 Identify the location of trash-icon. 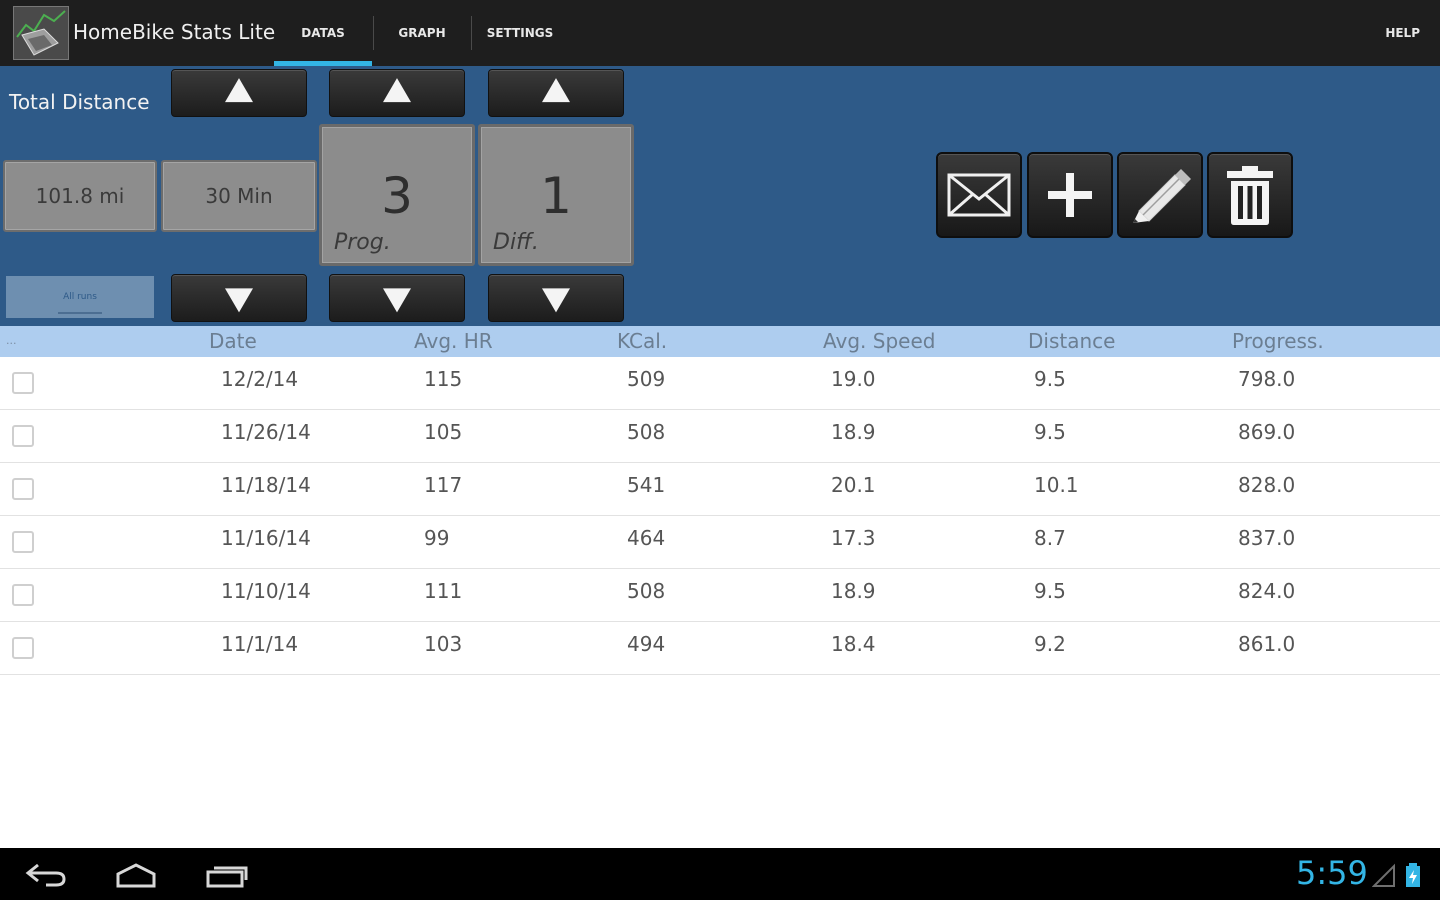
(1250, 195).